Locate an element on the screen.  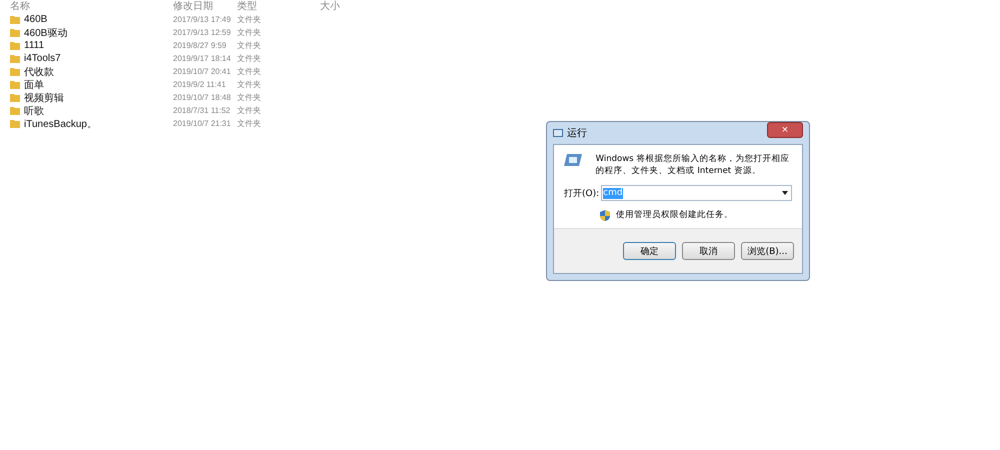
modified-date: 2017/9/13 12:59 is located at coordinates (202, 33).